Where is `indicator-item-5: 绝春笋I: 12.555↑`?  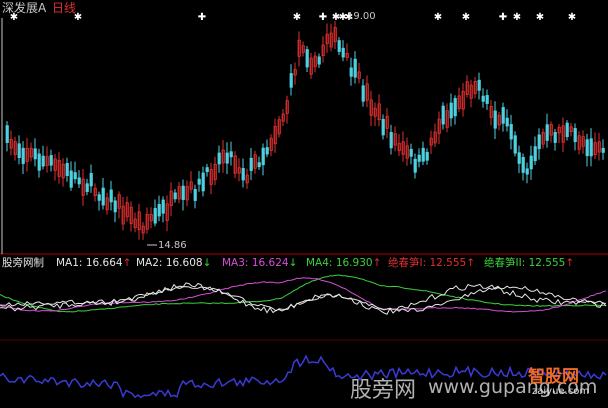 indicator-item-5: 绝春笋I: 12.555↑ is located at coordinates (431, 263).